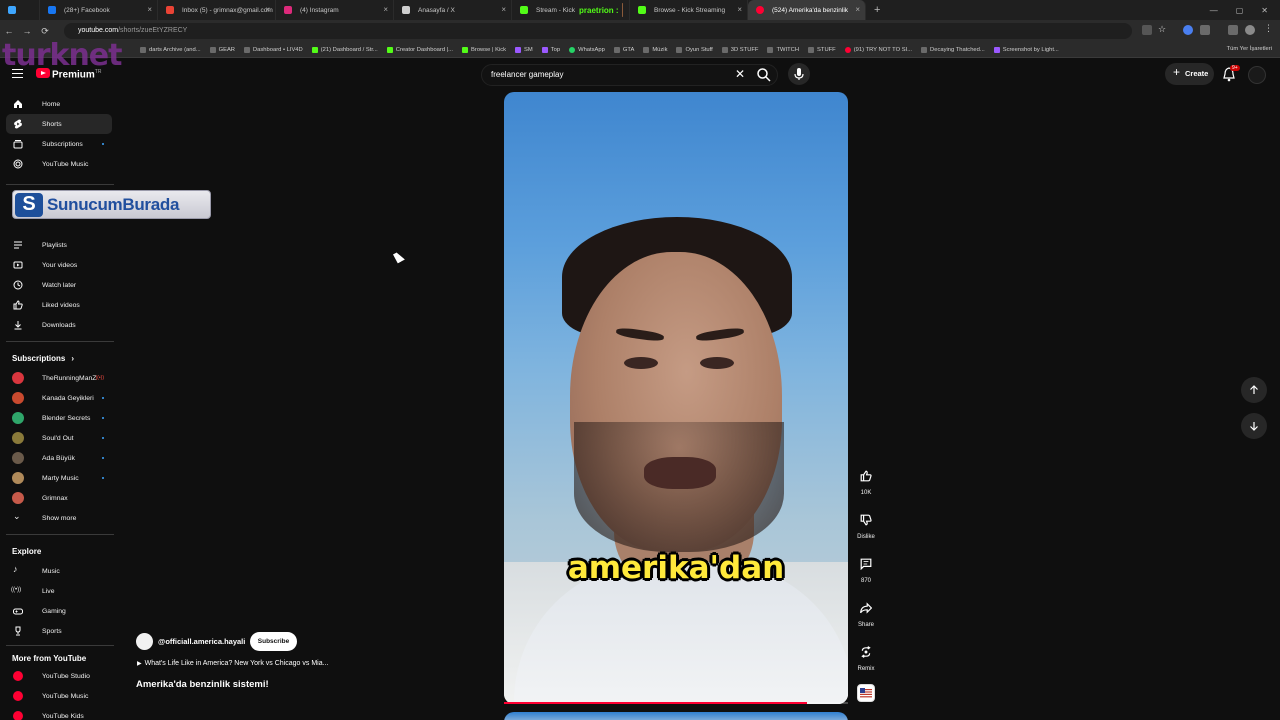 The width and height of the screenshot is (1280, 720). Describe the element at coordinates (43, 73) in the screenshot. I see `youtube-logo-icon` at that location.